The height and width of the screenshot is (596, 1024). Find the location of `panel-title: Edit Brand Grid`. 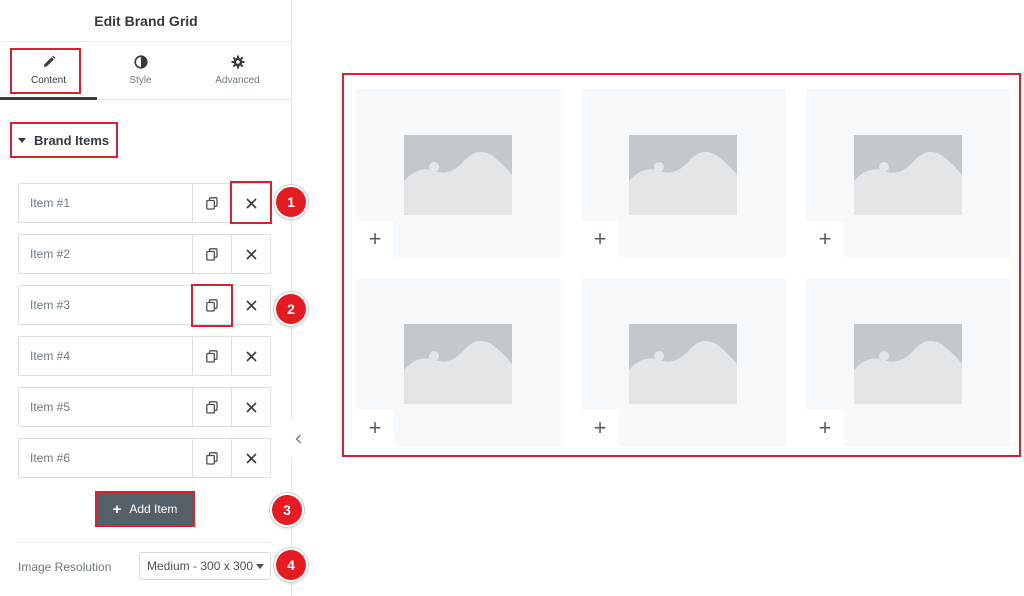

panel-title: Edit Brand Grid is located at coordinates (146, 21).